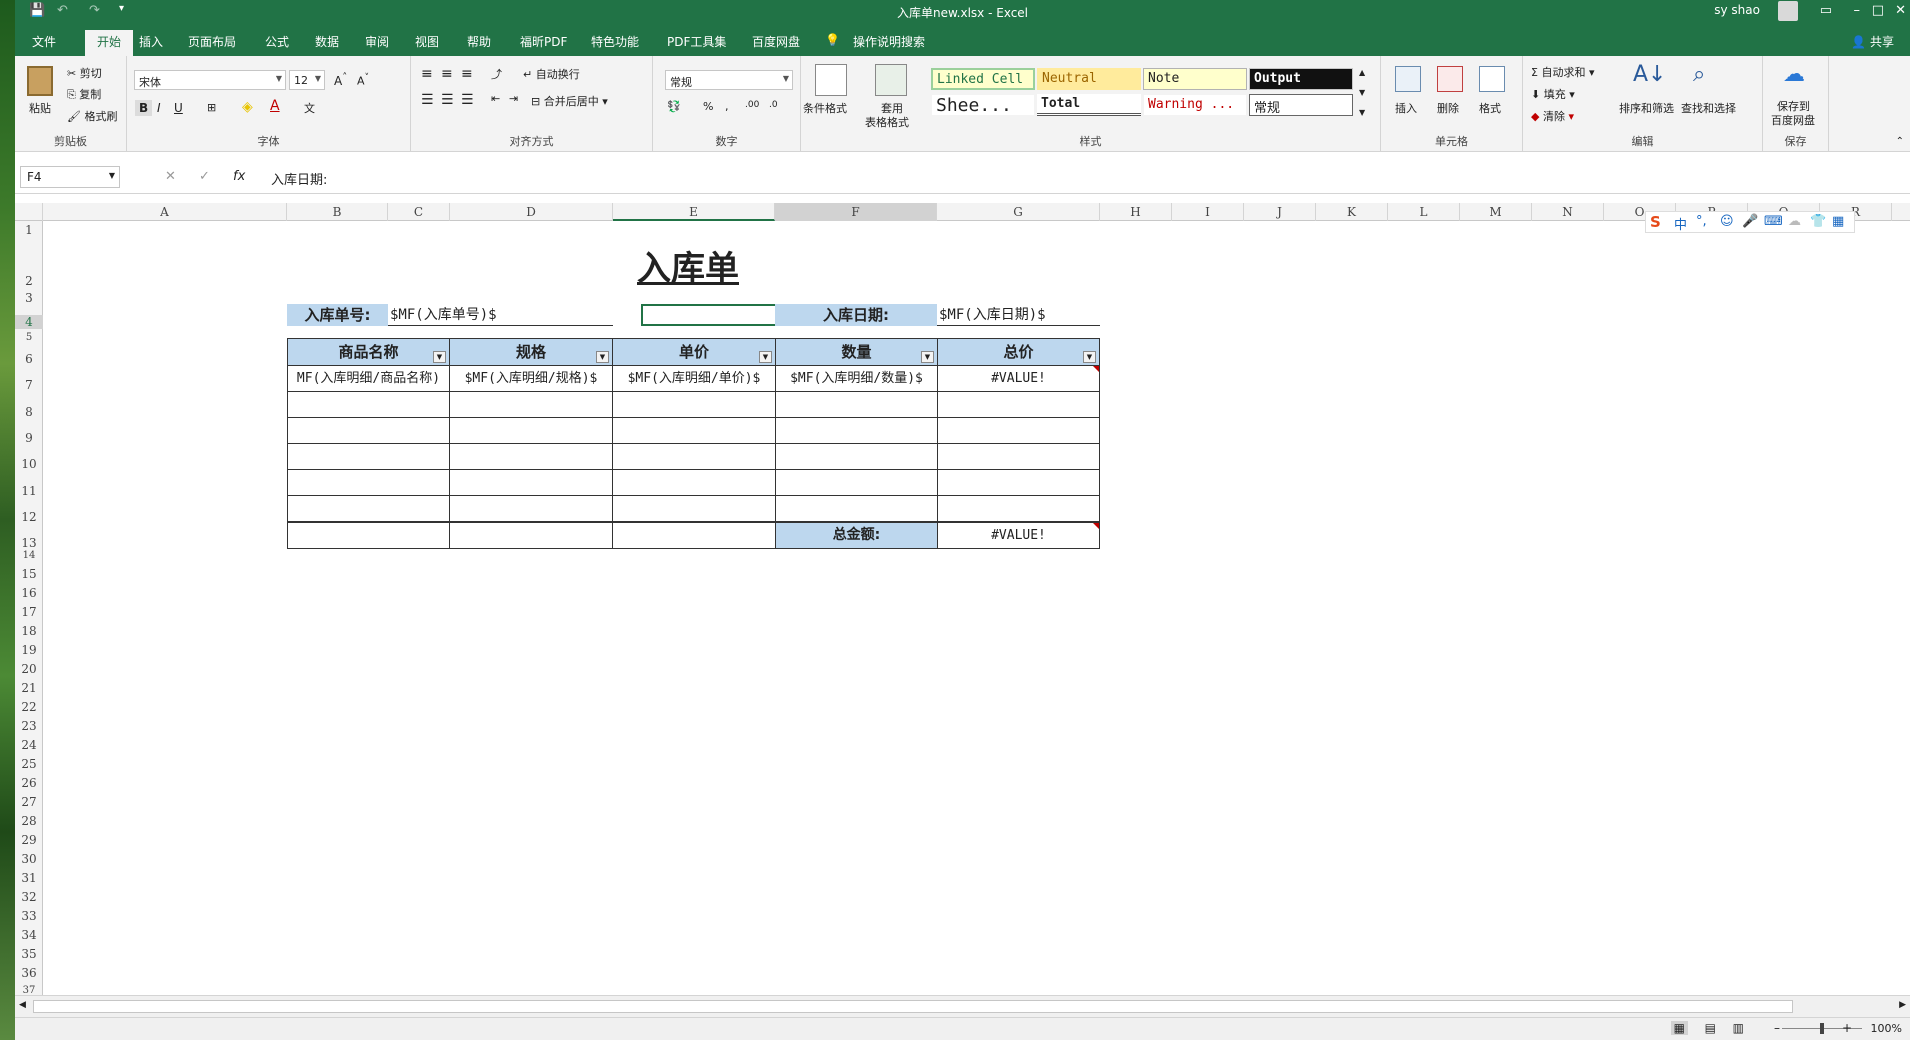 This screenshot has height=1040, width=1910. Describe the element at coordinates (29, 385) in the screenshot. I see `row-header: 7` at that location.